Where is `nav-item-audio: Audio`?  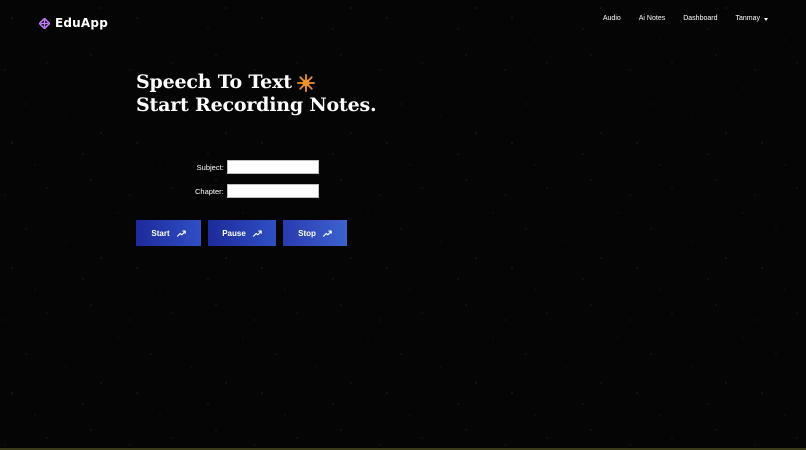 nav-item-audio: Audio is located at coordinates (612, 18).